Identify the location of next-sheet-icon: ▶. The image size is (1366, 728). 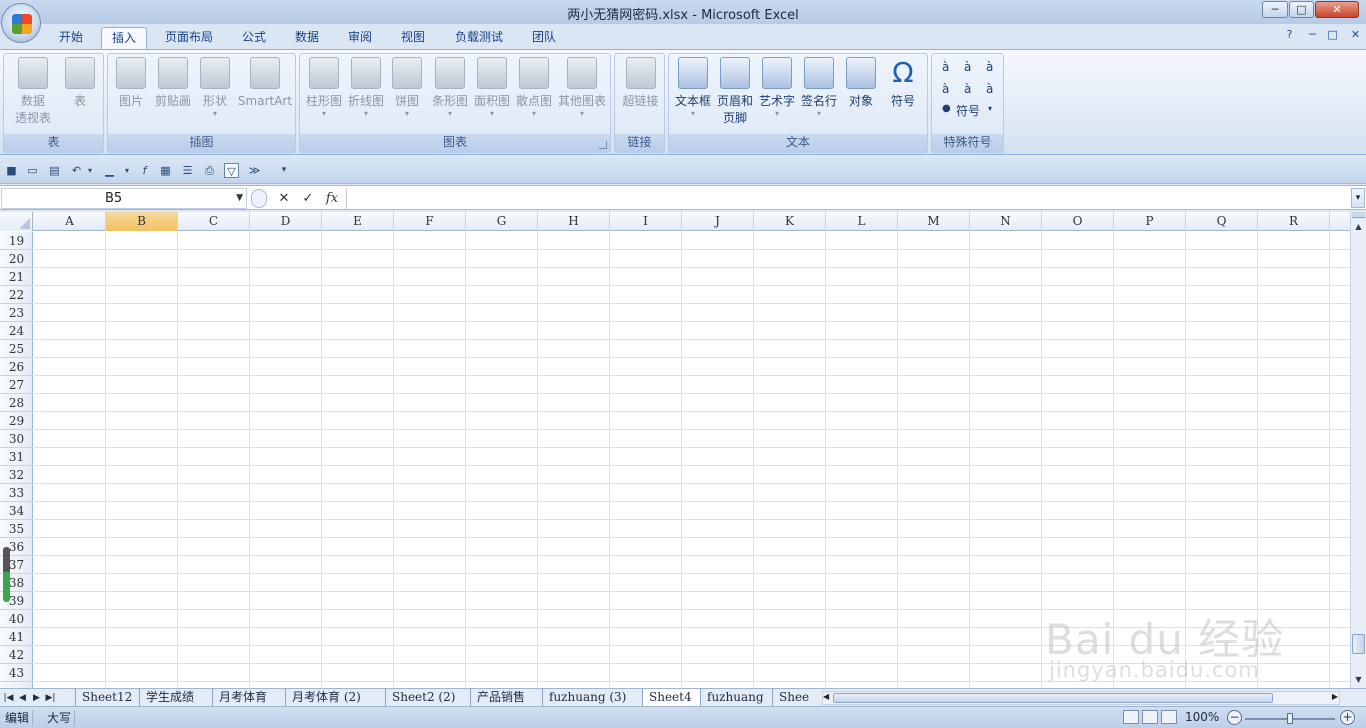
(36, 698).